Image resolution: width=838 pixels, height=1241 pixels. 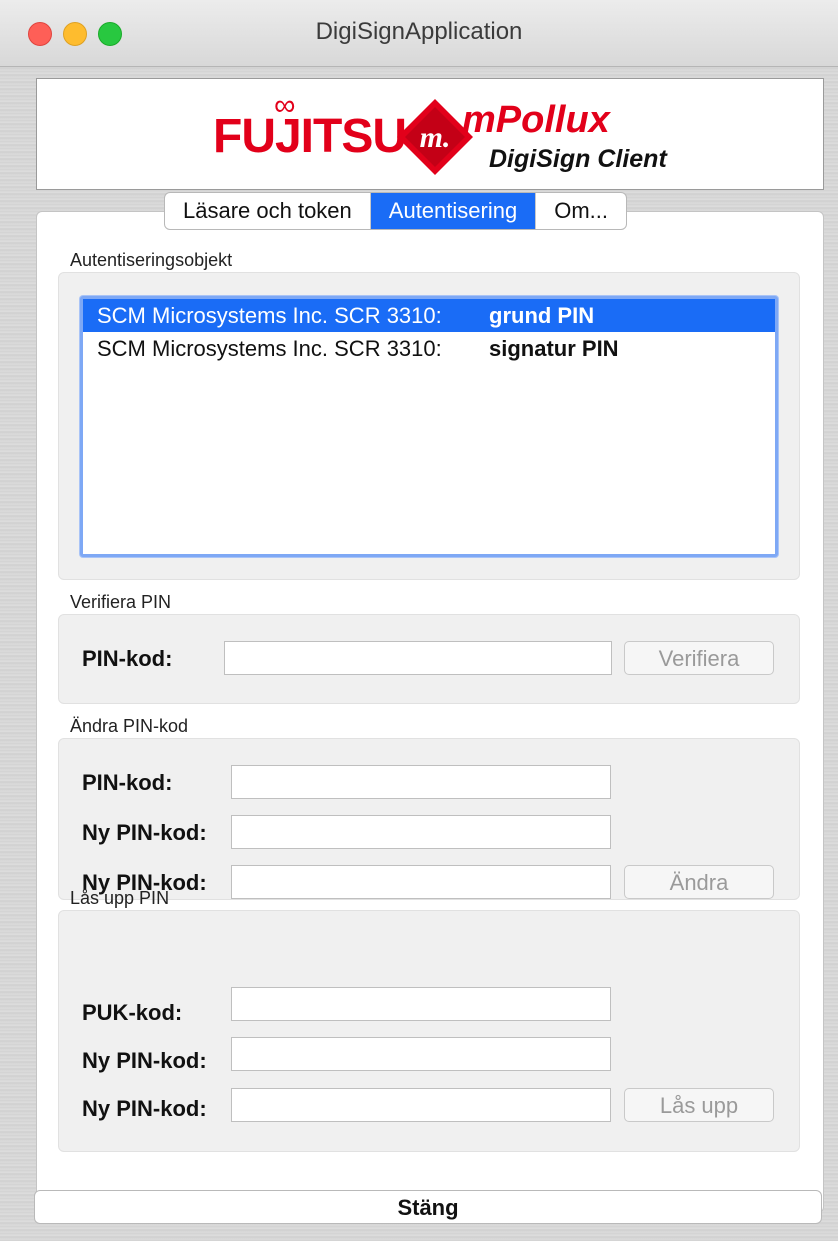 What do you see at coordinates (435, 137) in the screenshot?
I see `svg-text: m.` at bounding box center [435, 137].